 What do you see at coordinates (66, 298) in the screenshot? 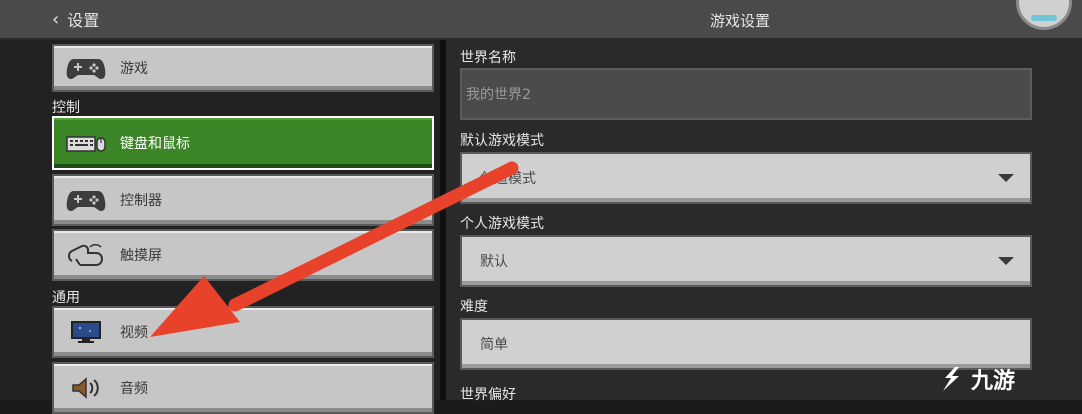
I see `section-label-general: 通用` at bounding box center [66, 298].